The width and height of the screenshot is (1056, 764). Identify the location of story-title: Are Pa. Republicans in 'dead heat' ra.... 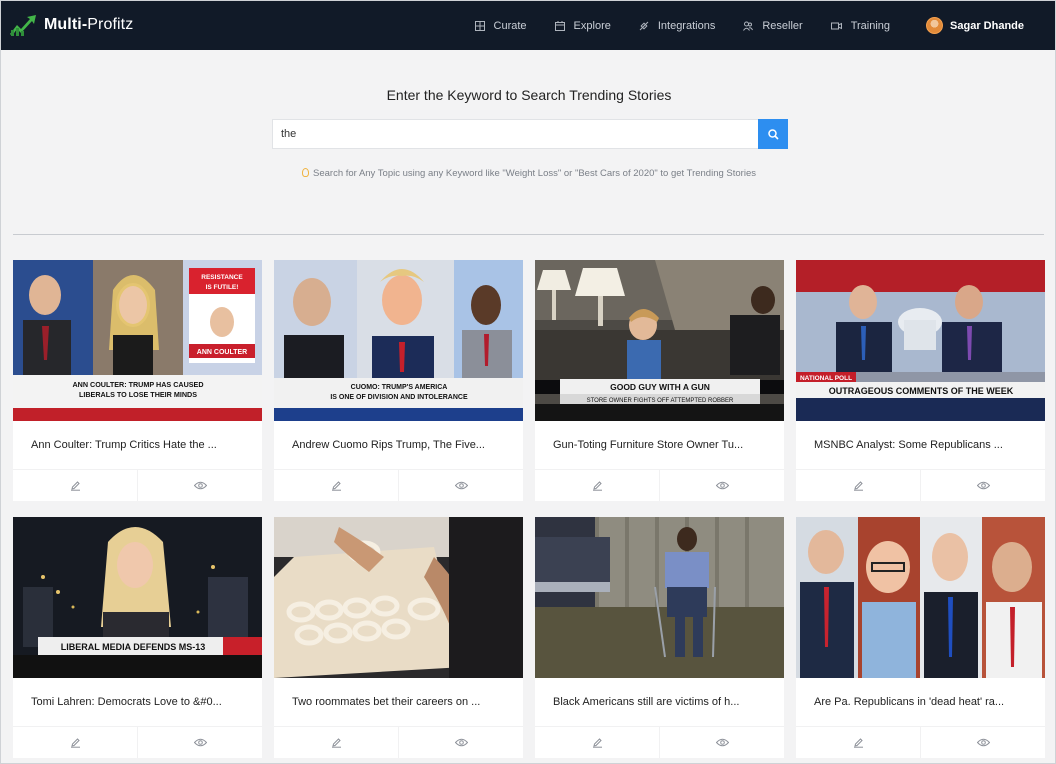
(920, 702).